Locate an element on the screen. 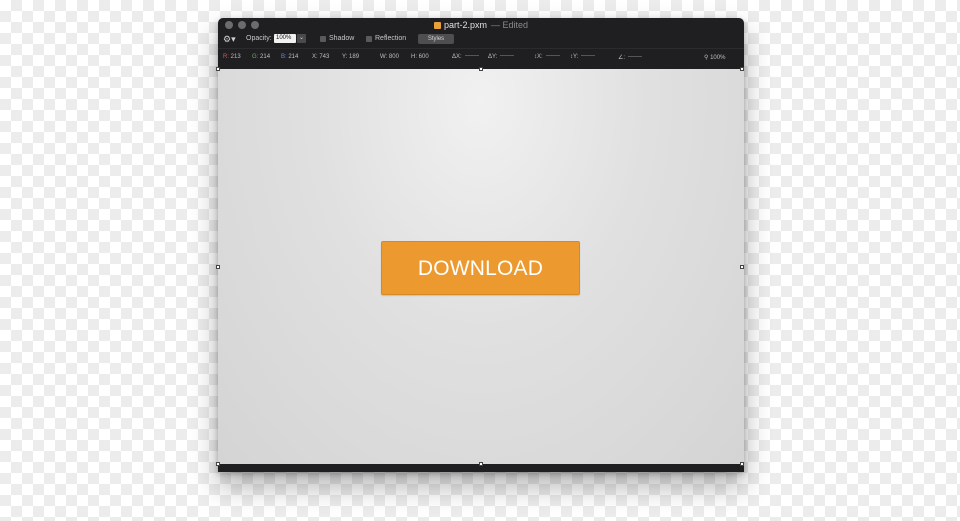 The image size is (960, 521). width-readout: W: 800 is located at coordinates (389, 57).